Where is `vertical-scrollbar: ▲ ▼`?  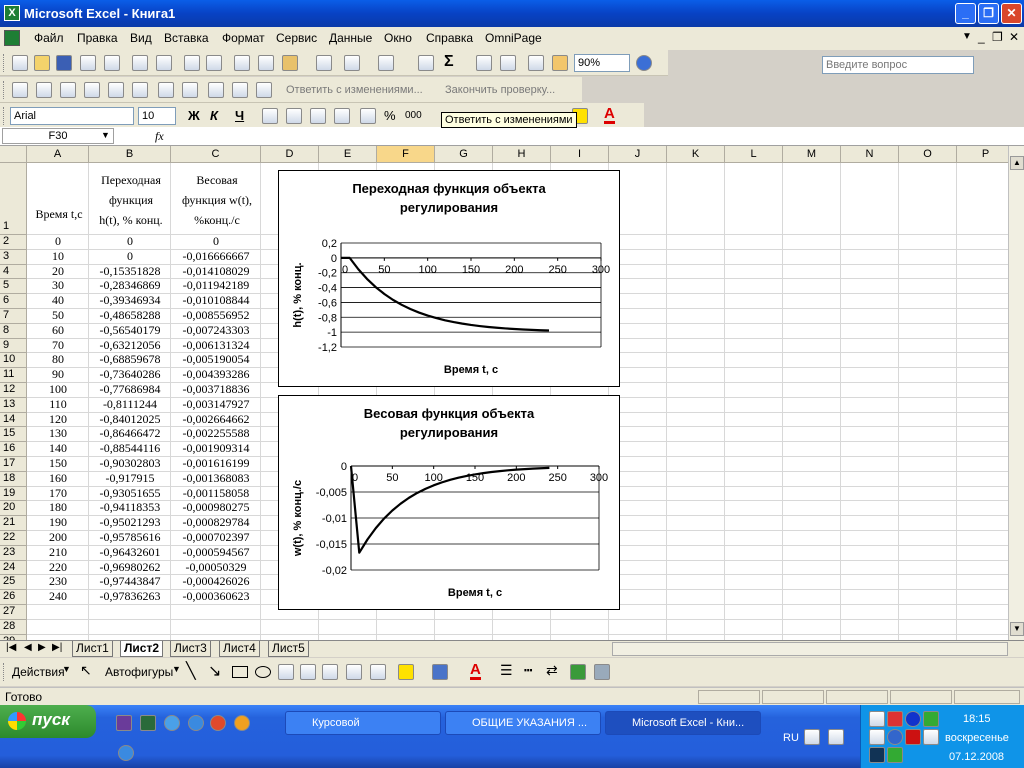 vertical-scrollbar: ▲ ▼ is located at coordinates (1016, 393).